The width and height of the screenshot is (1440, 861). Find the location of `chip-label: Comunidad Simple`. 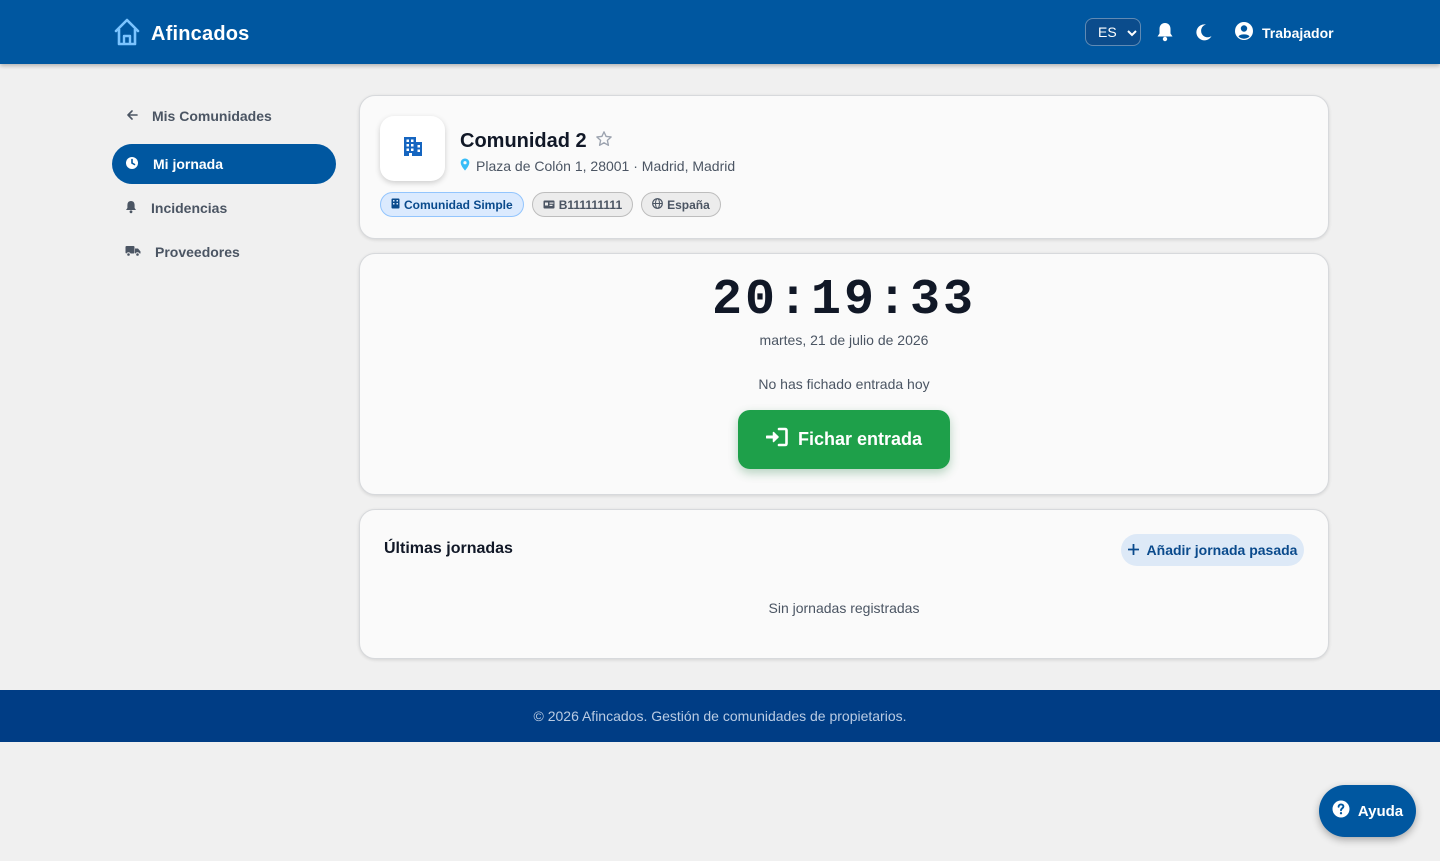

chip-label: Comunidad Simple is located at coordinates (458, 204).